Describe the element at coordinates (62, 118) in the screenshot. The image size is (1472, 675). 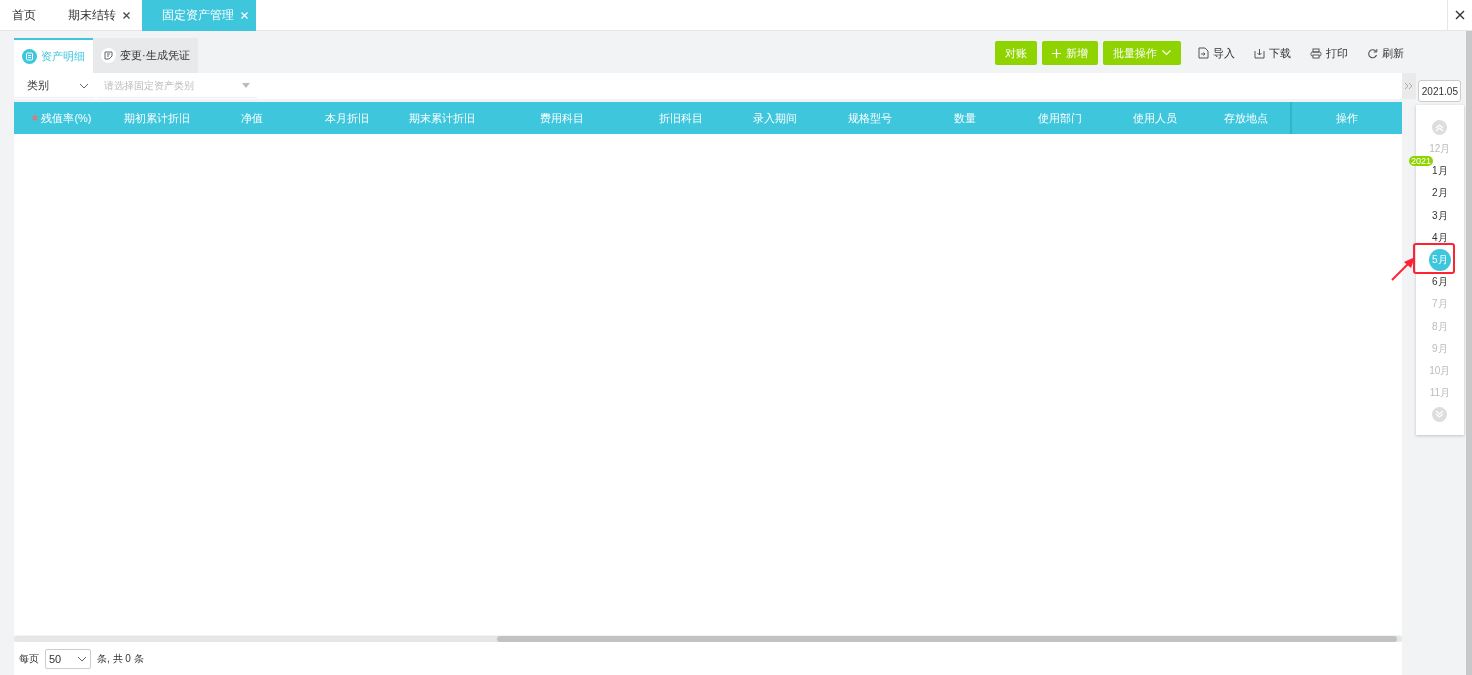
I see `column-header: 残值率(%)` at that location.